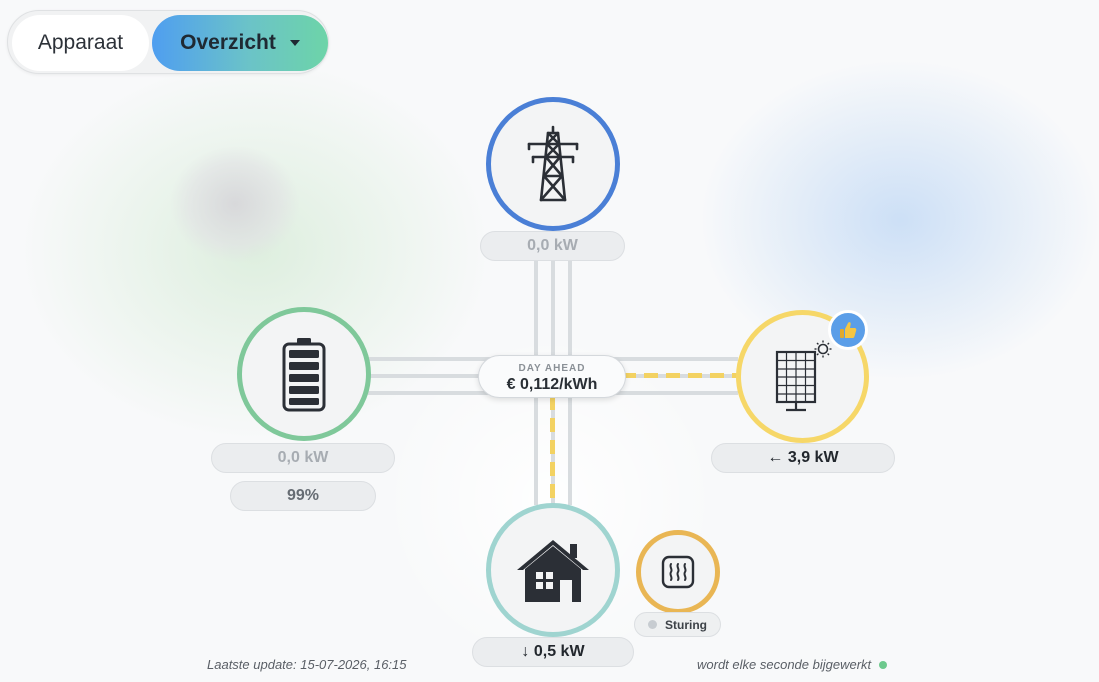  I want to click on refresh-note: wordt elke seconde bijgewerkt, so click(792, 664).